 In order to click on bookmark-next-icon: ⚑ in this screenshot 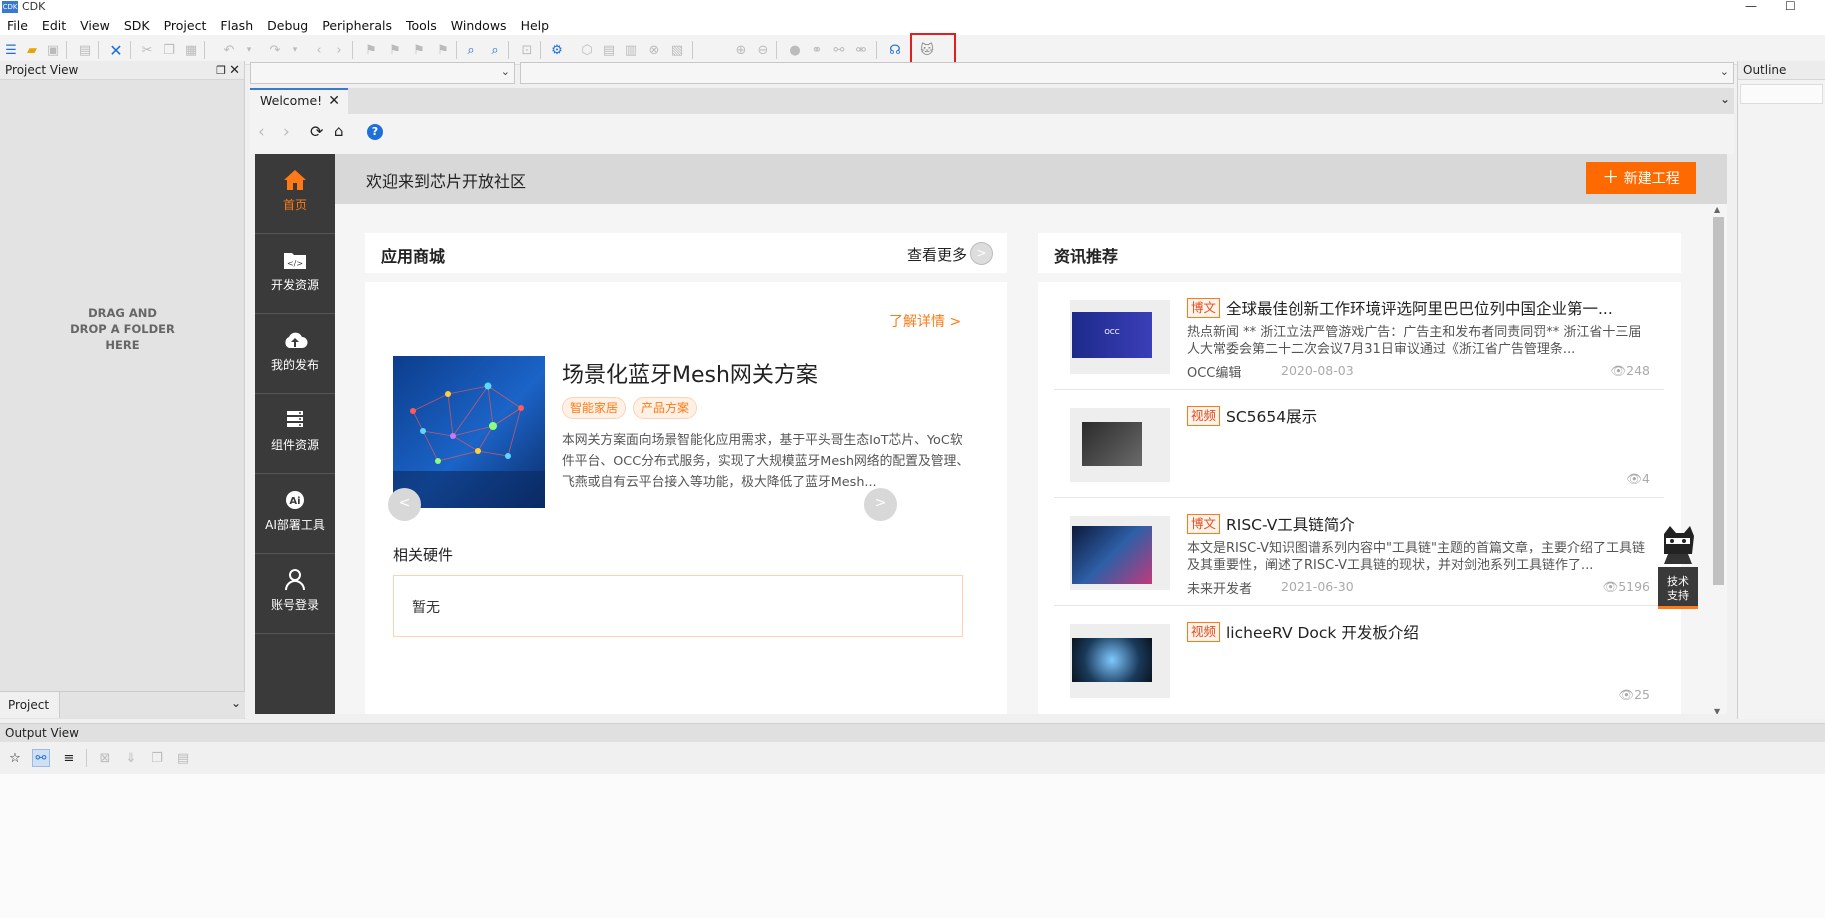, I will do `click(419, 50)`.